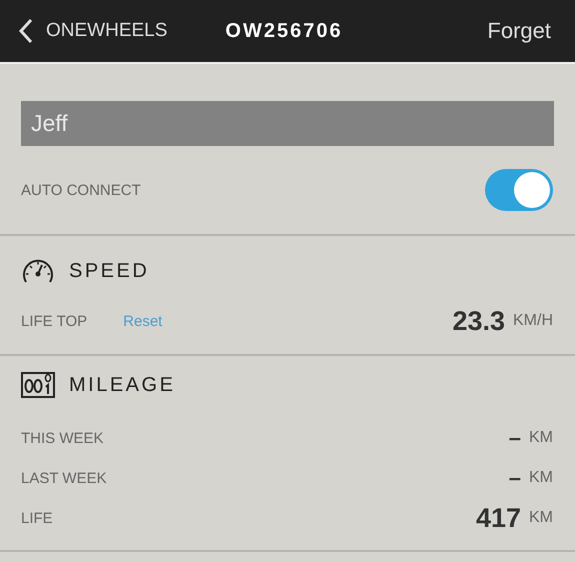 This screenshot has width=575, height=562. What do you see at coordinates (109, 271) in the screenshot?
I see `speed-heading: SPEED` at bounding box center [109, 271].